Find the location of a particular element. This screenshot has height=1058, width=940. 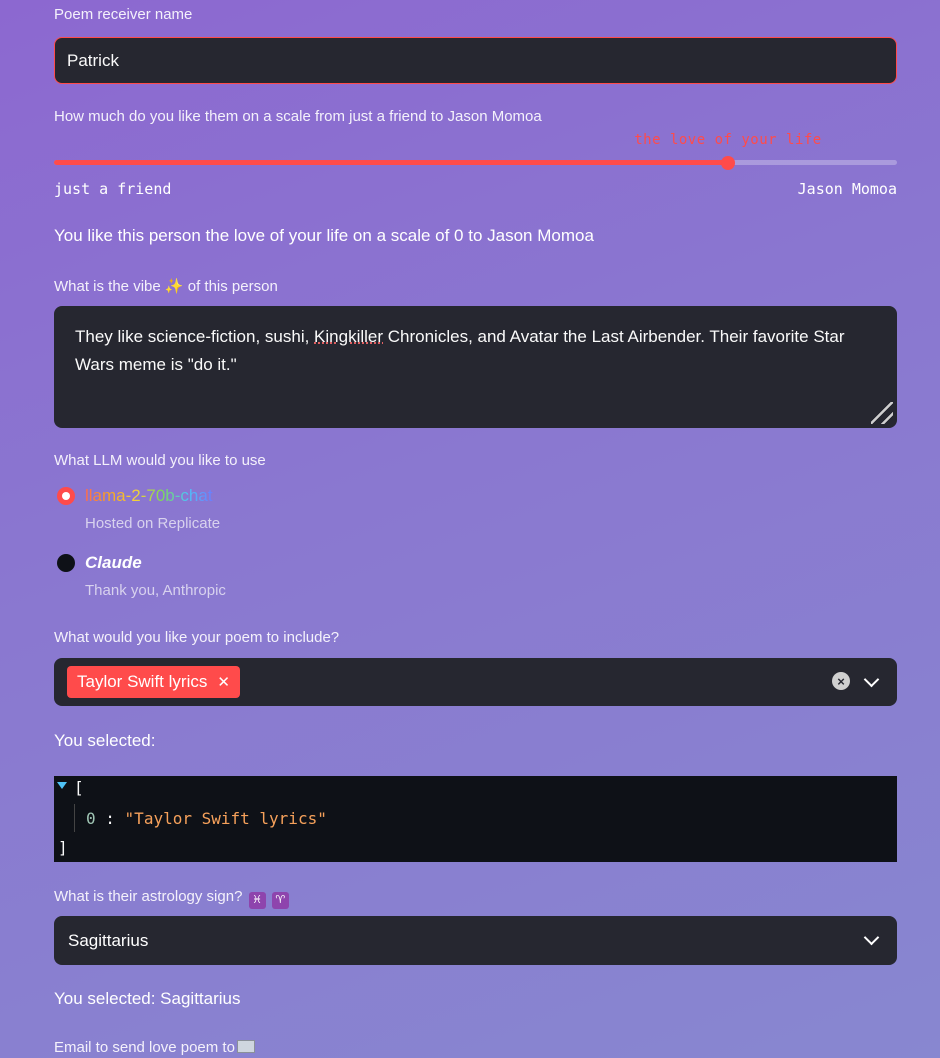

remove-tag-icon: ✕ is located at coordinates (223, 682).